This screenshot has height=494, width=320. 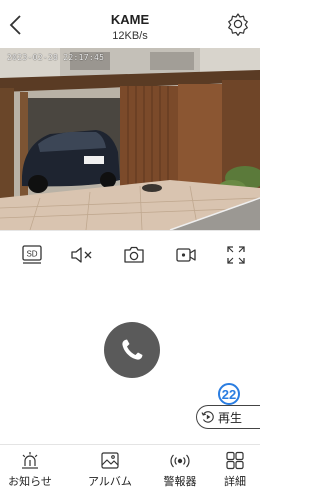 I want to click on replay-icon, so click(x=207, y=417).